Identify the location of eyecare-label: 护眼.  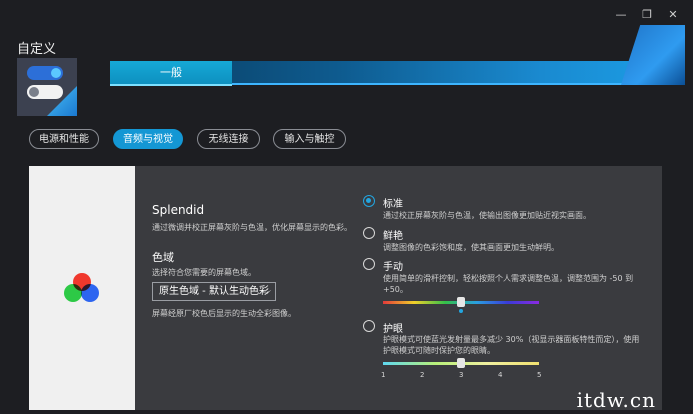
(393, 329).